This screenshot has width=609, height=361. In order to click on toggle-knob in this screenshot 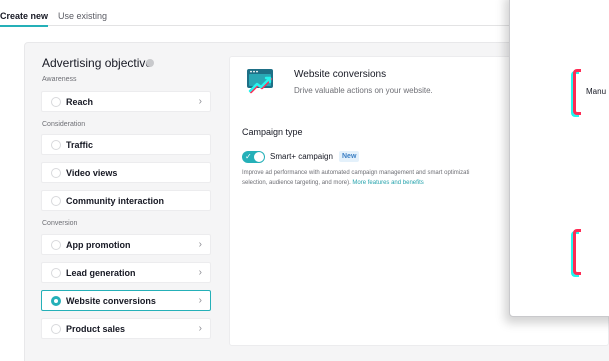, I will do `click(259, 157)`.